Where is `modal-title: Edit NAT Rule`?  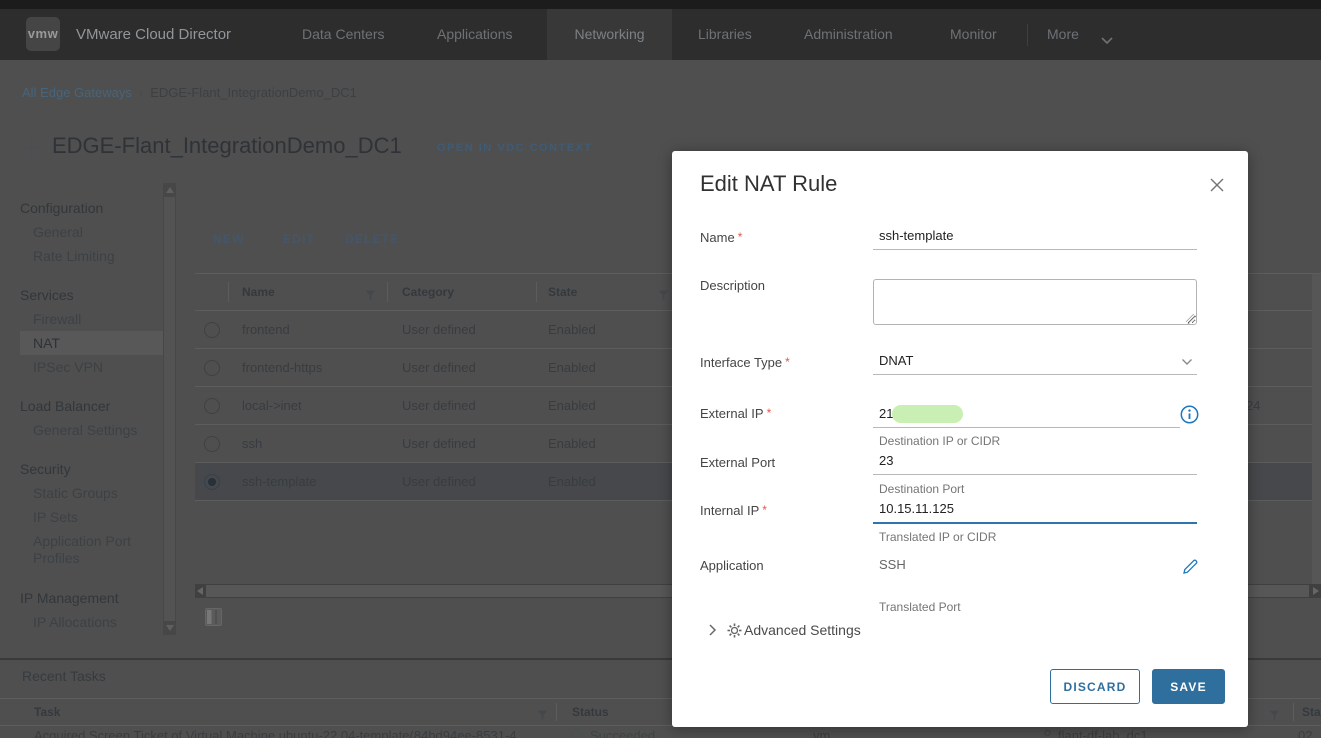
modal-title: Edit NAT Rule is located at coordinates (769, 183).